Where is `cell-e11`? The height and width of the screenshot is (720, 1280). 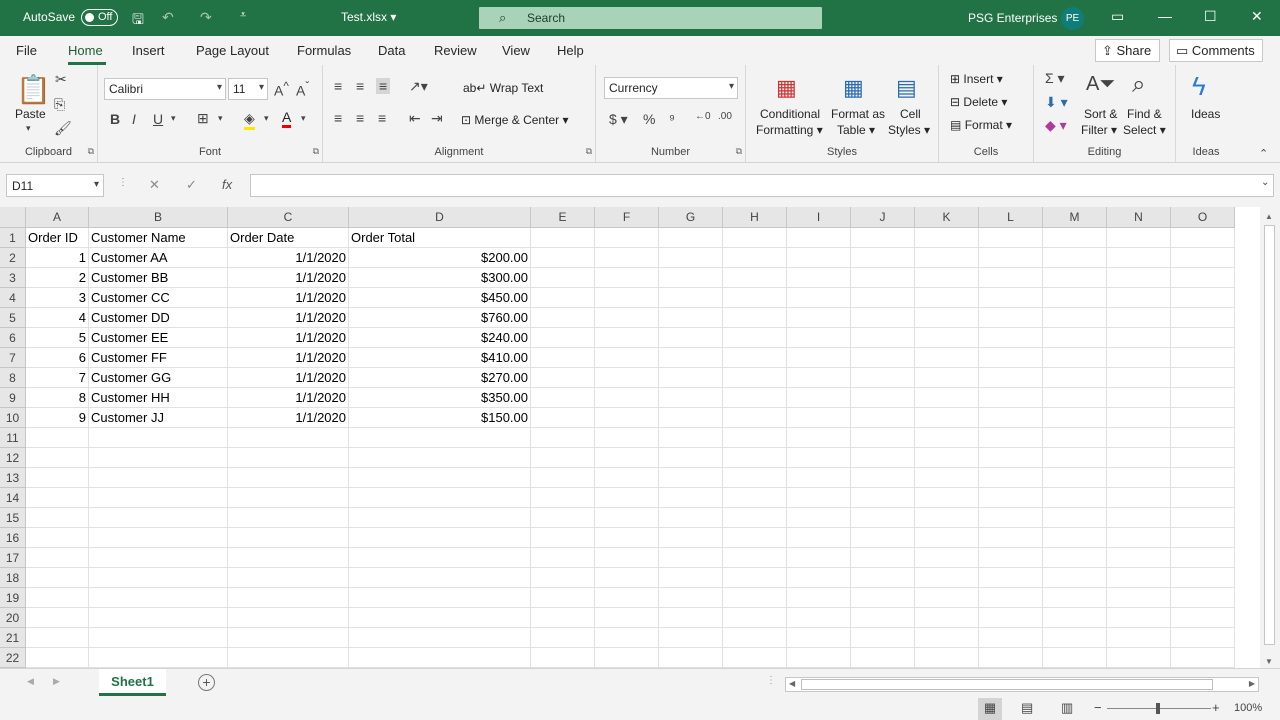
cell-e11 is located at coordinates (563, 438).